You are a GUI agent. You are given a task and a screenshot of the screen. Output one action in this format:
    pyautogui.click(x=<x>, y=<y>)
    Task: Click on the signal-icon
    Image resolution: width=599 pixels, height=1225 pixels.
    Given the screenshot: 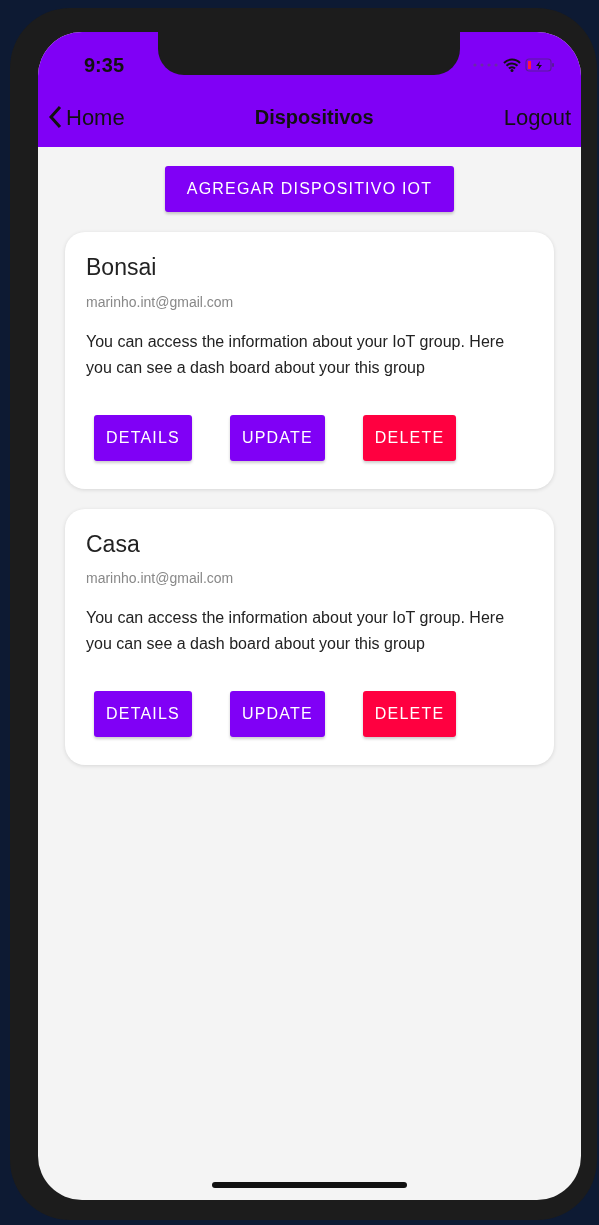 What is the action you would take?
    pyautogui.click(x=486, y=64)
    